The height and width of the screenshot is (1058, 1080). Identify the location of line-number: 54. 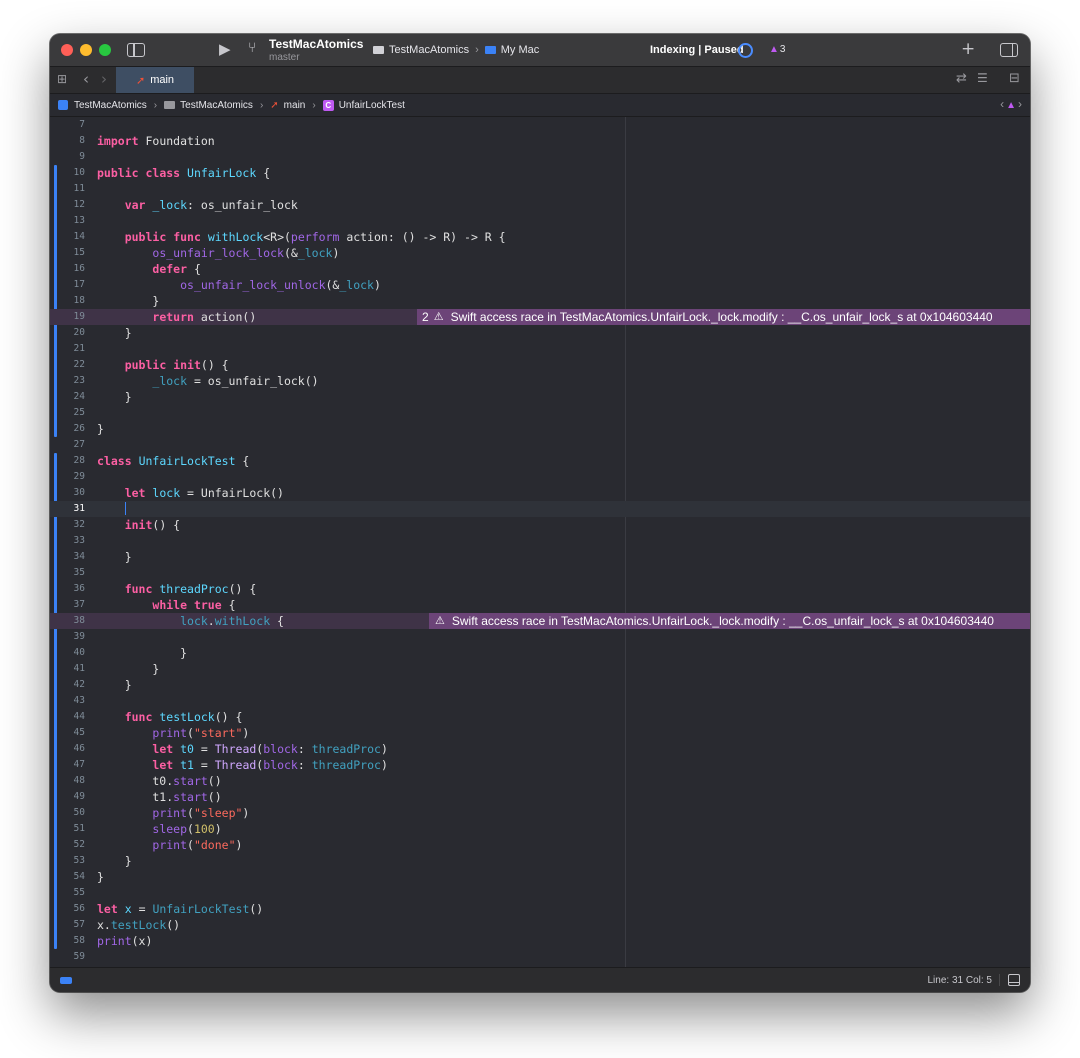
(79, 876).